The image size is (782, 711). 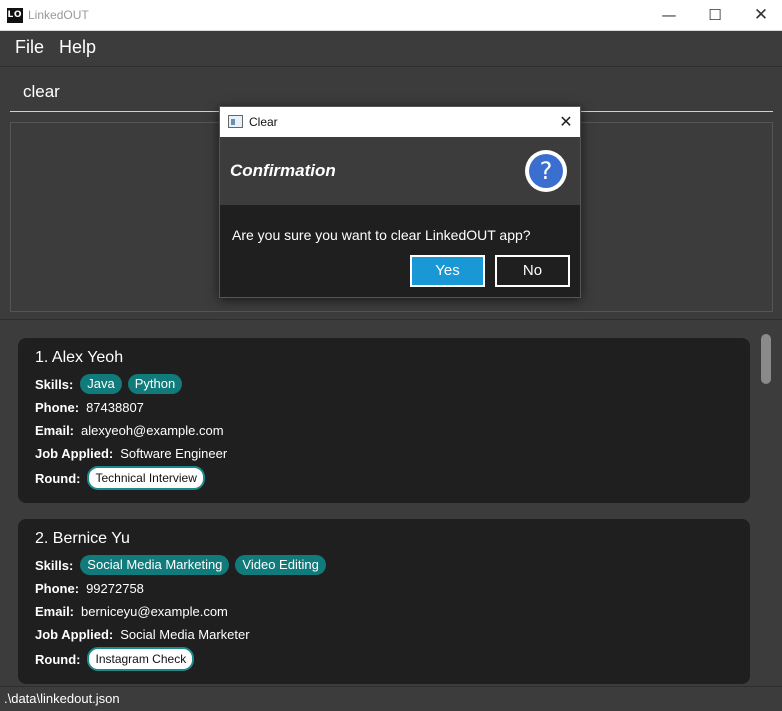 What do you see at coordinates (79, 357) in the screenshot?
I see `applicant-name: 1. Alex Yeoh` at bounding box center [79, 357].